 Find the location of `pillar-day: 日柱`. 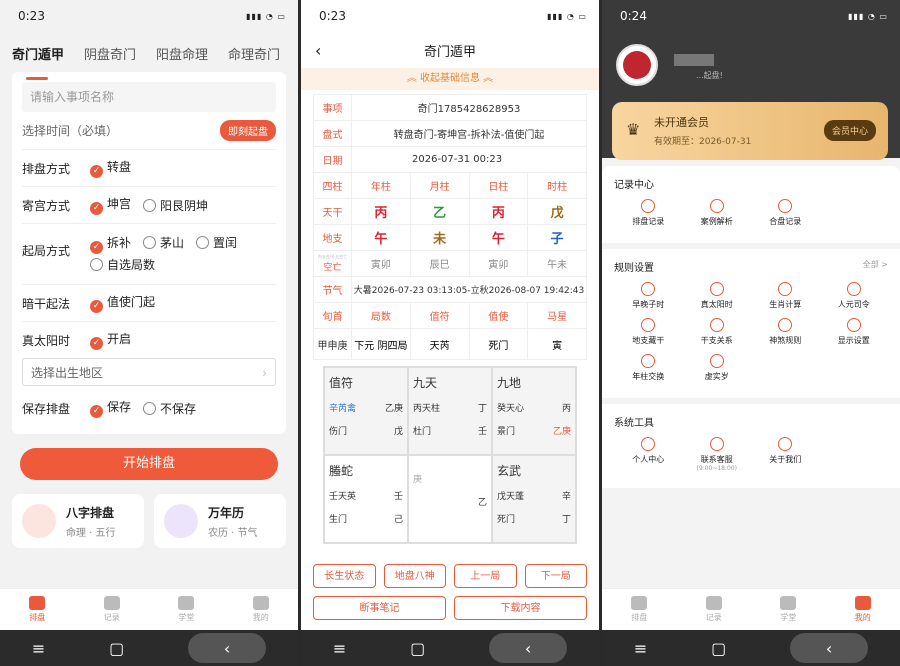

pillar-day: 日柱 is located at coordinates (499, 185).